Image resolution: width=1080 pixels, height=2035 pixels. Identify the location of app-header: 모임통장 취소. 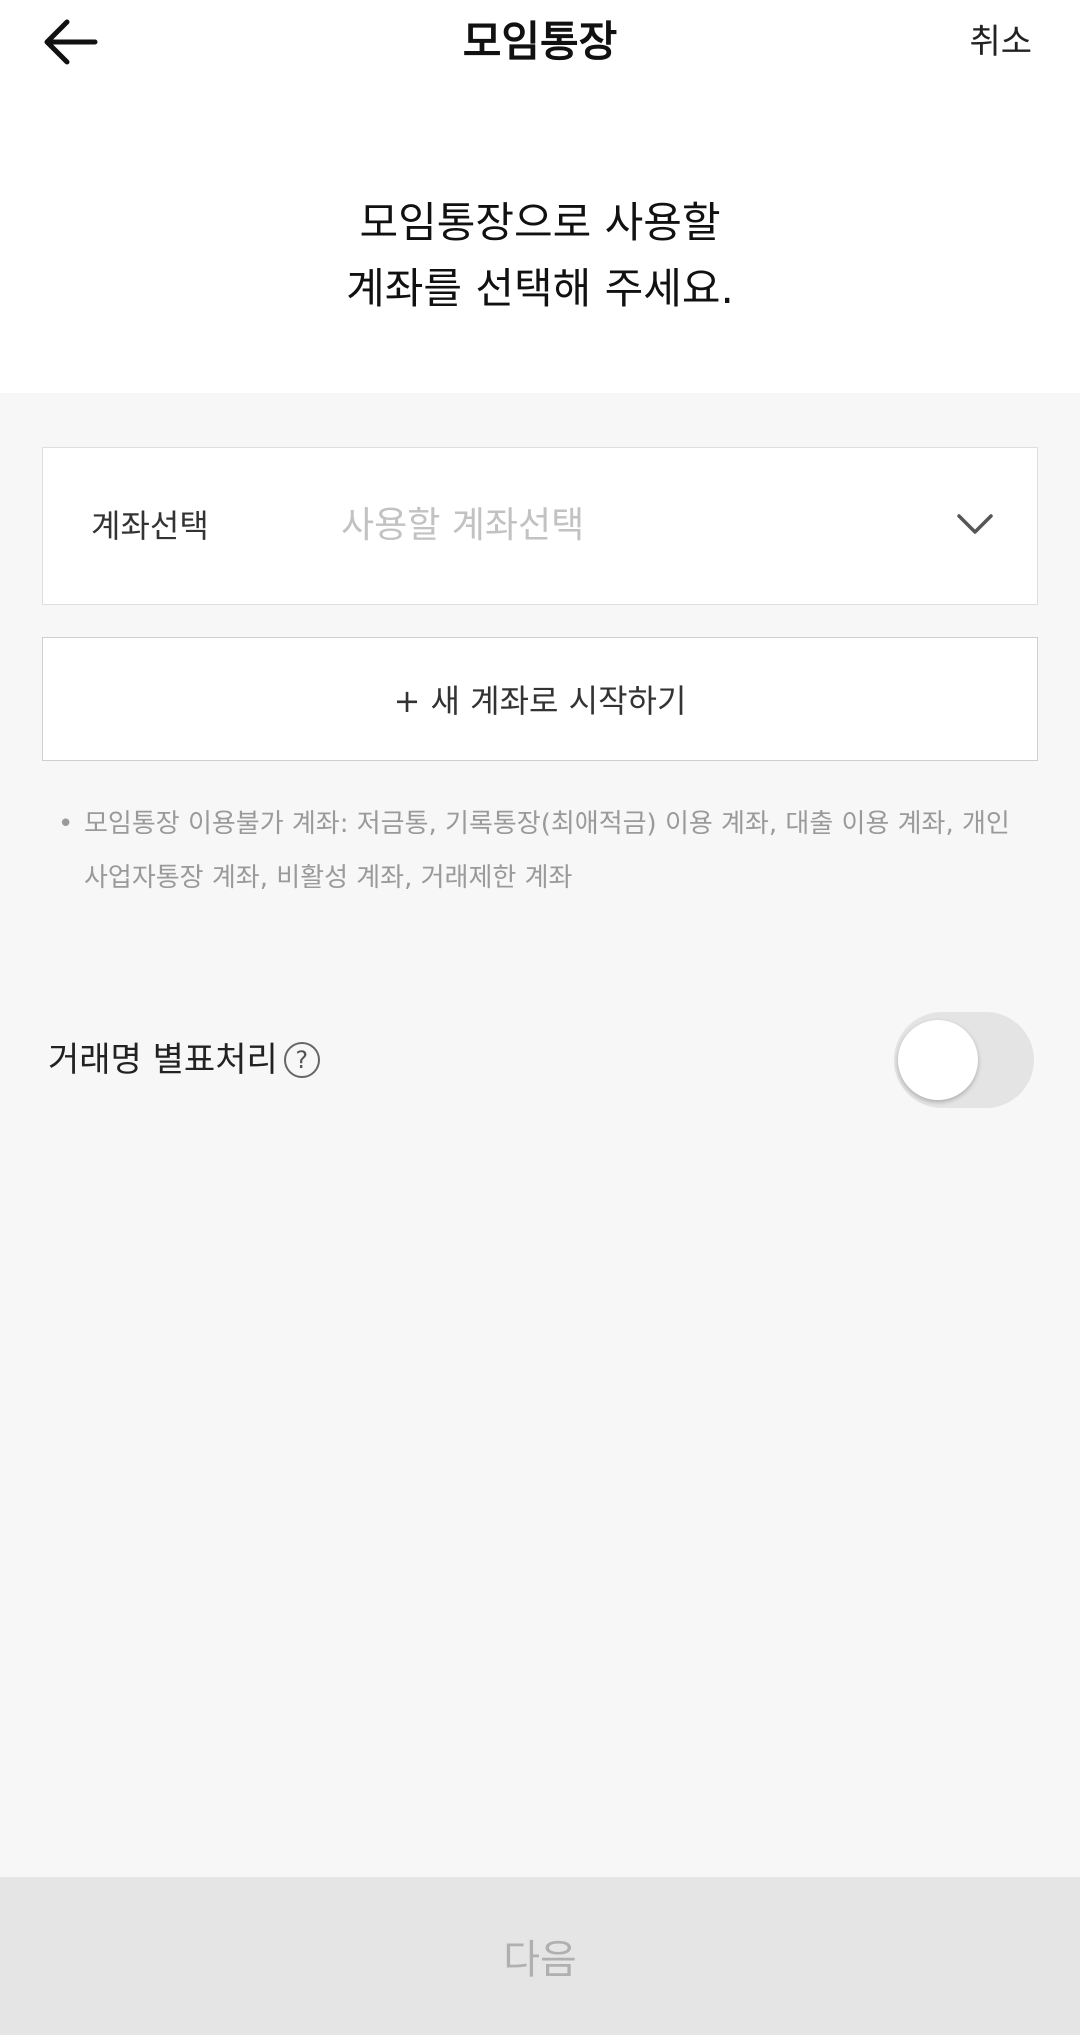
(540, 42).